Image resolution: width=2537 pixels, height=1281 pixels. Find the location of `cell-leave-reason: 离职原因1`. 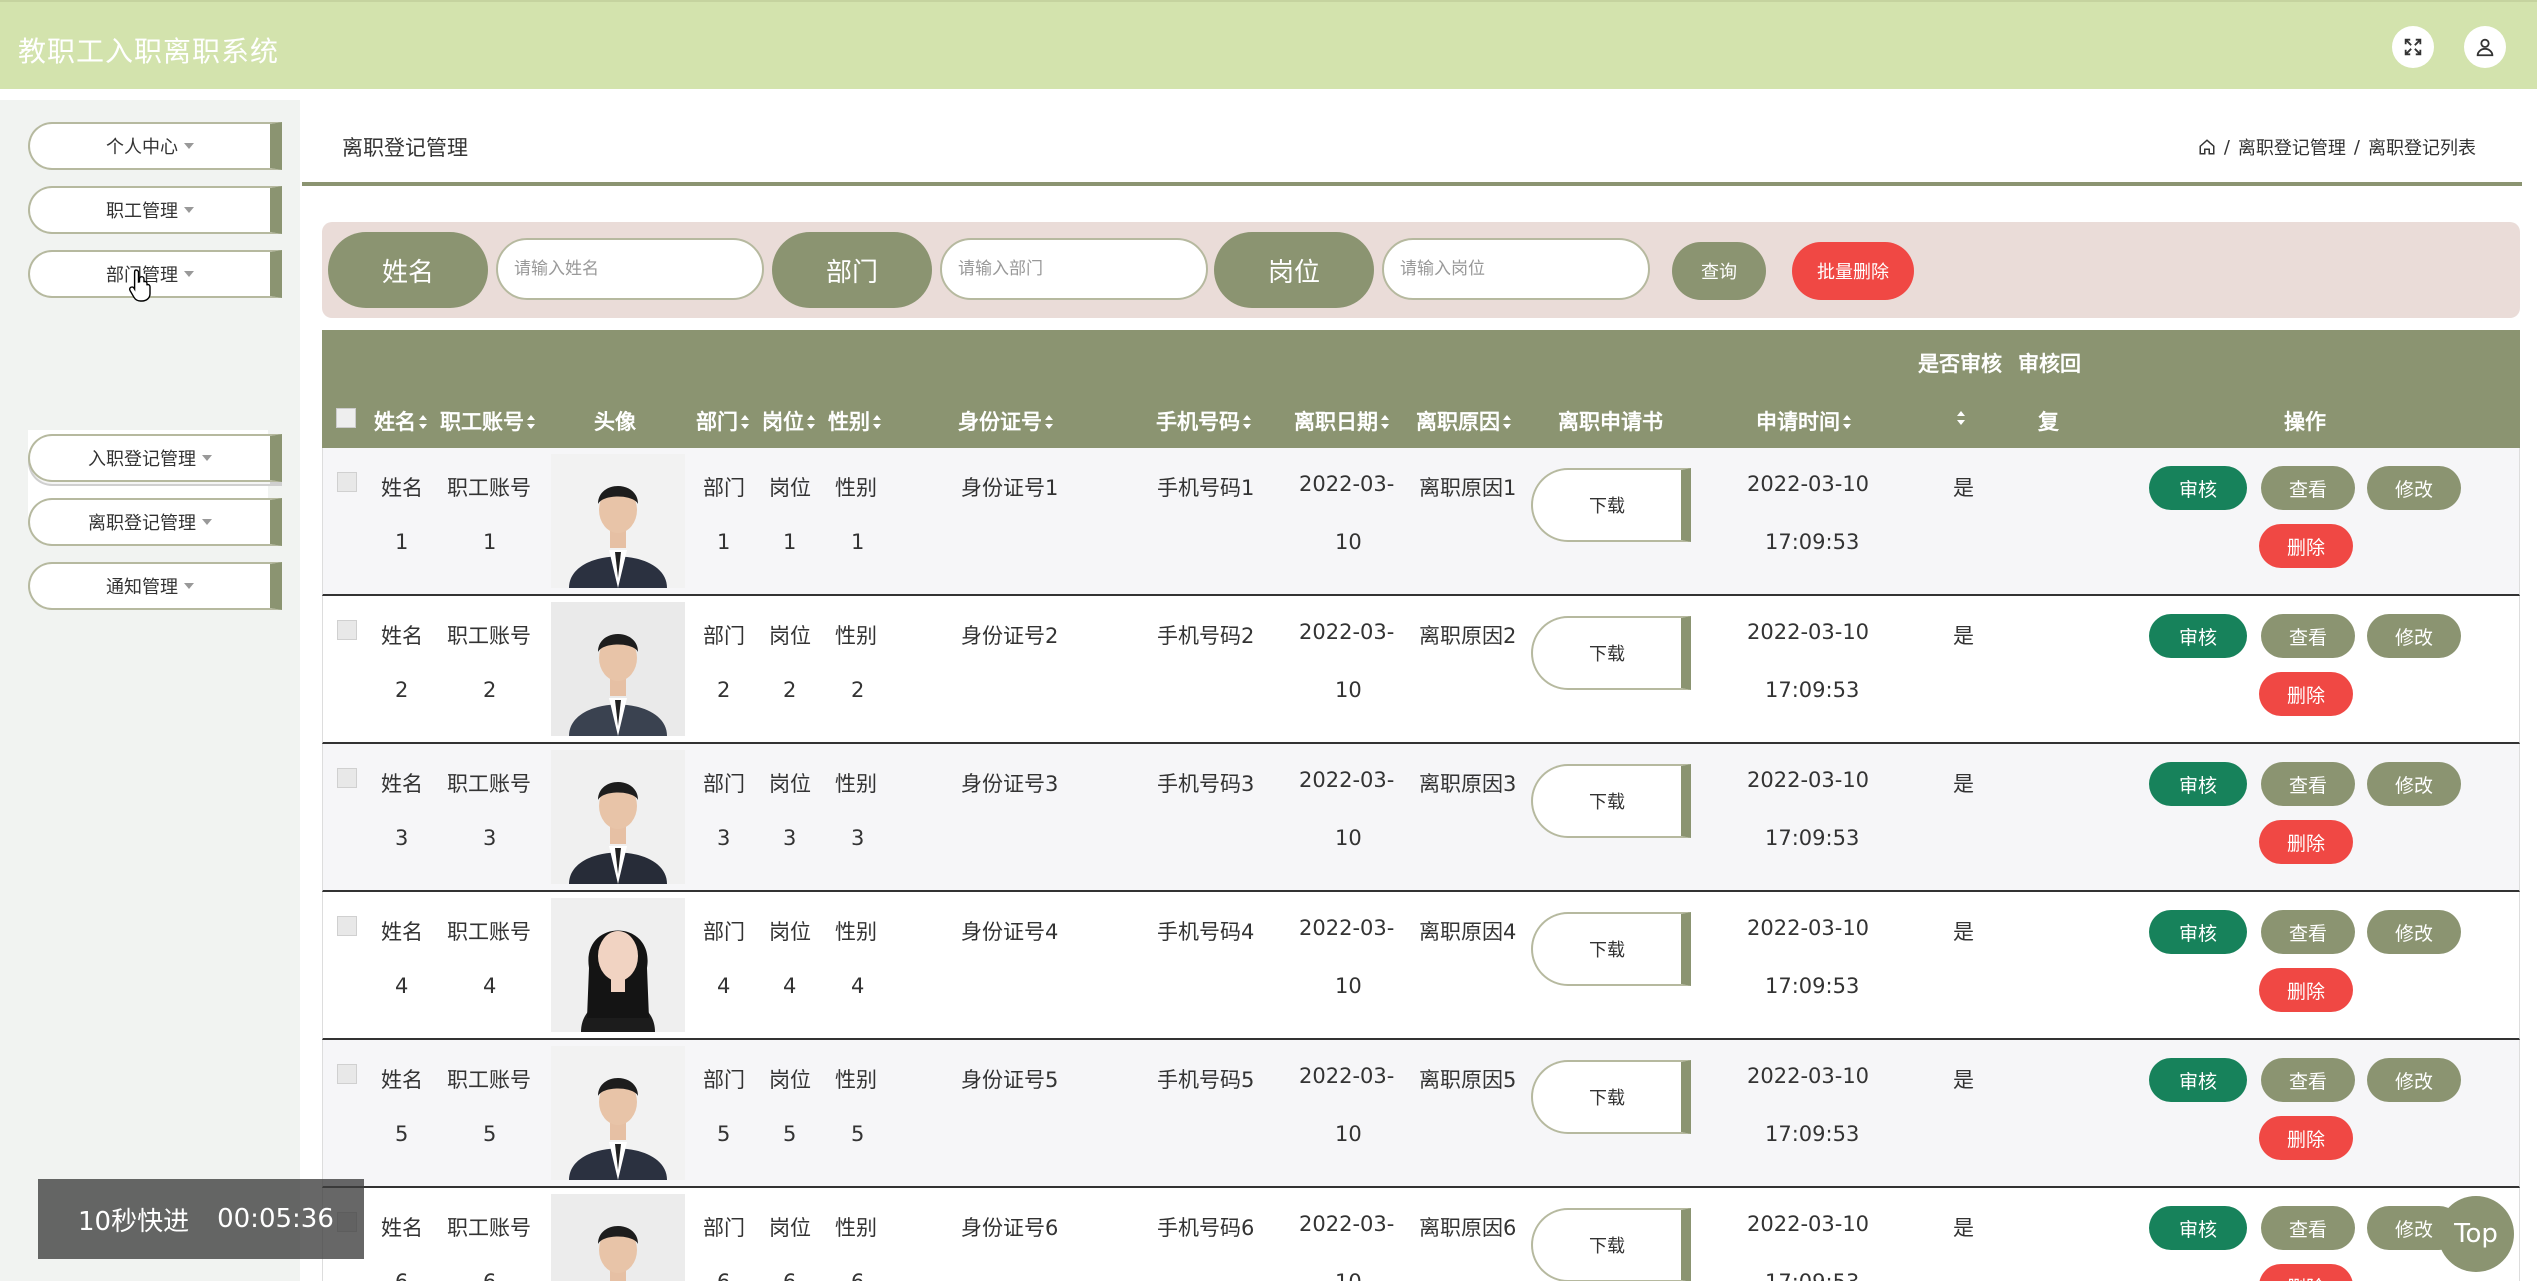

cell-leave-reason: 离职原因1 is located at coordinates (1468, 488).